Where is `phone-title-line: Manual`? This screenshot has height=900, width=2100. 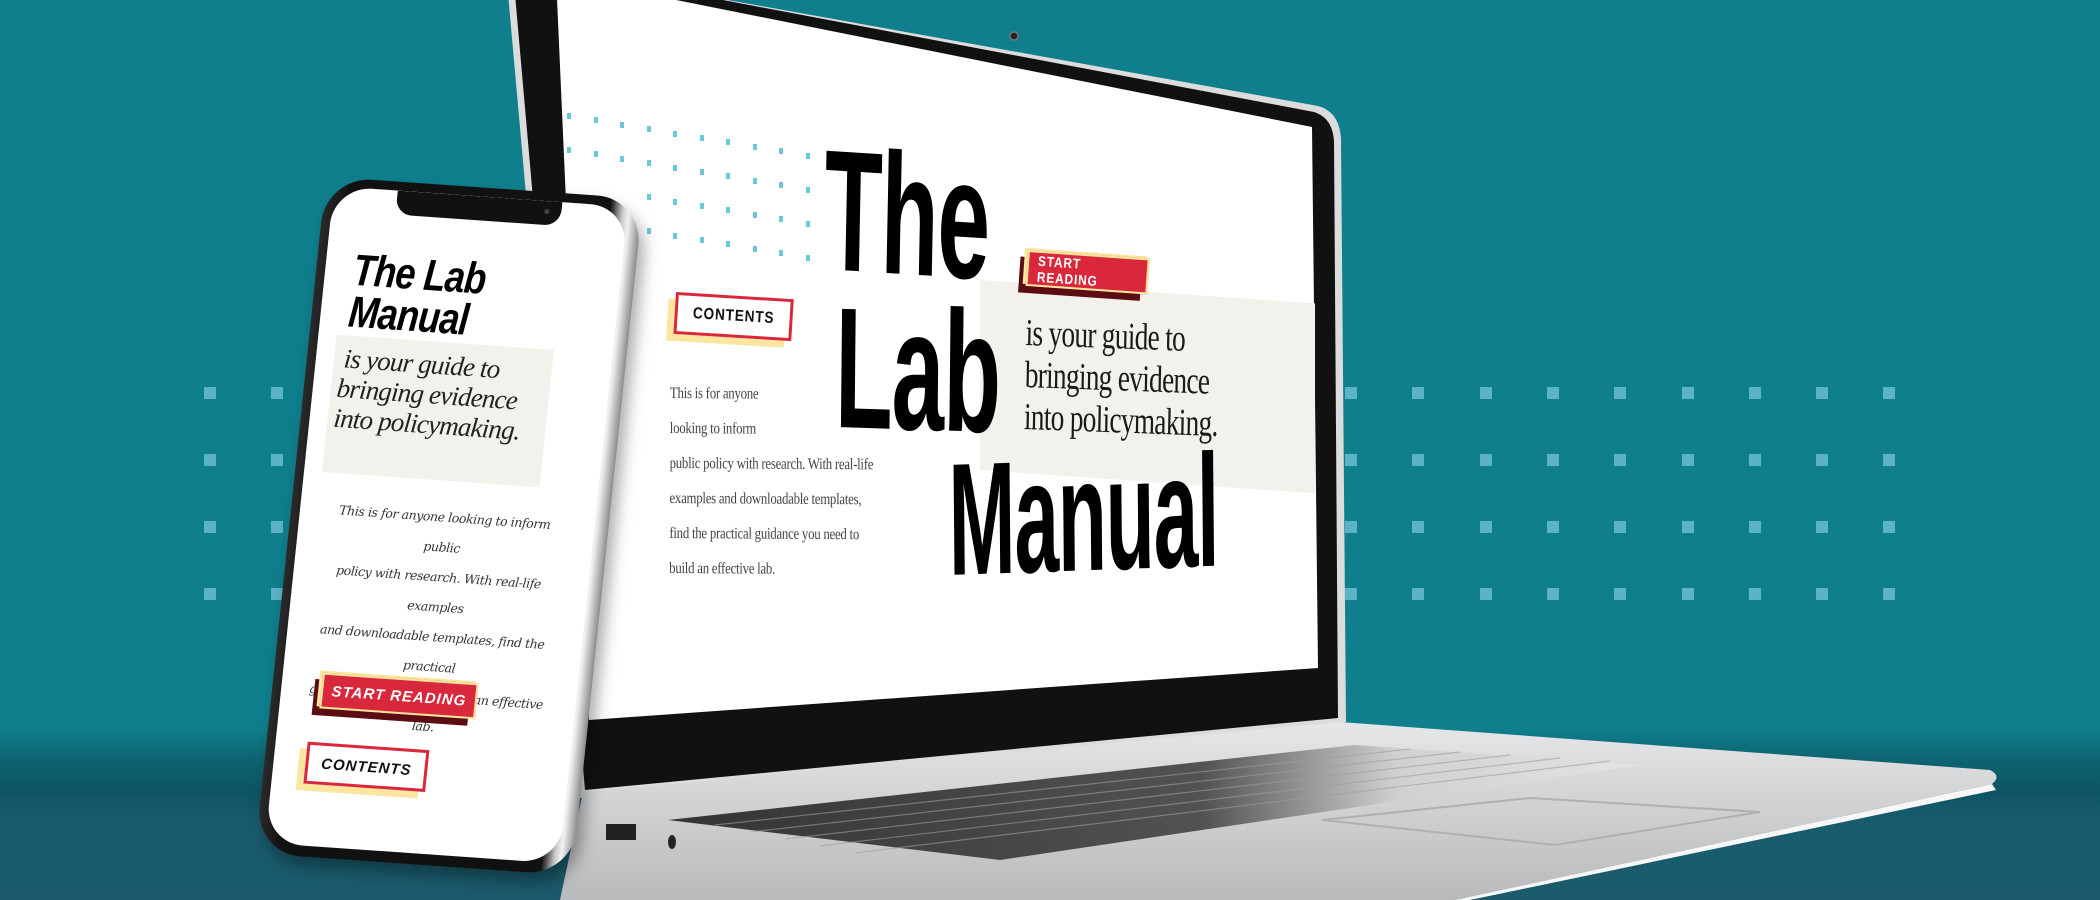 phone-title-line: Manual is located at coordinates (408, 316).